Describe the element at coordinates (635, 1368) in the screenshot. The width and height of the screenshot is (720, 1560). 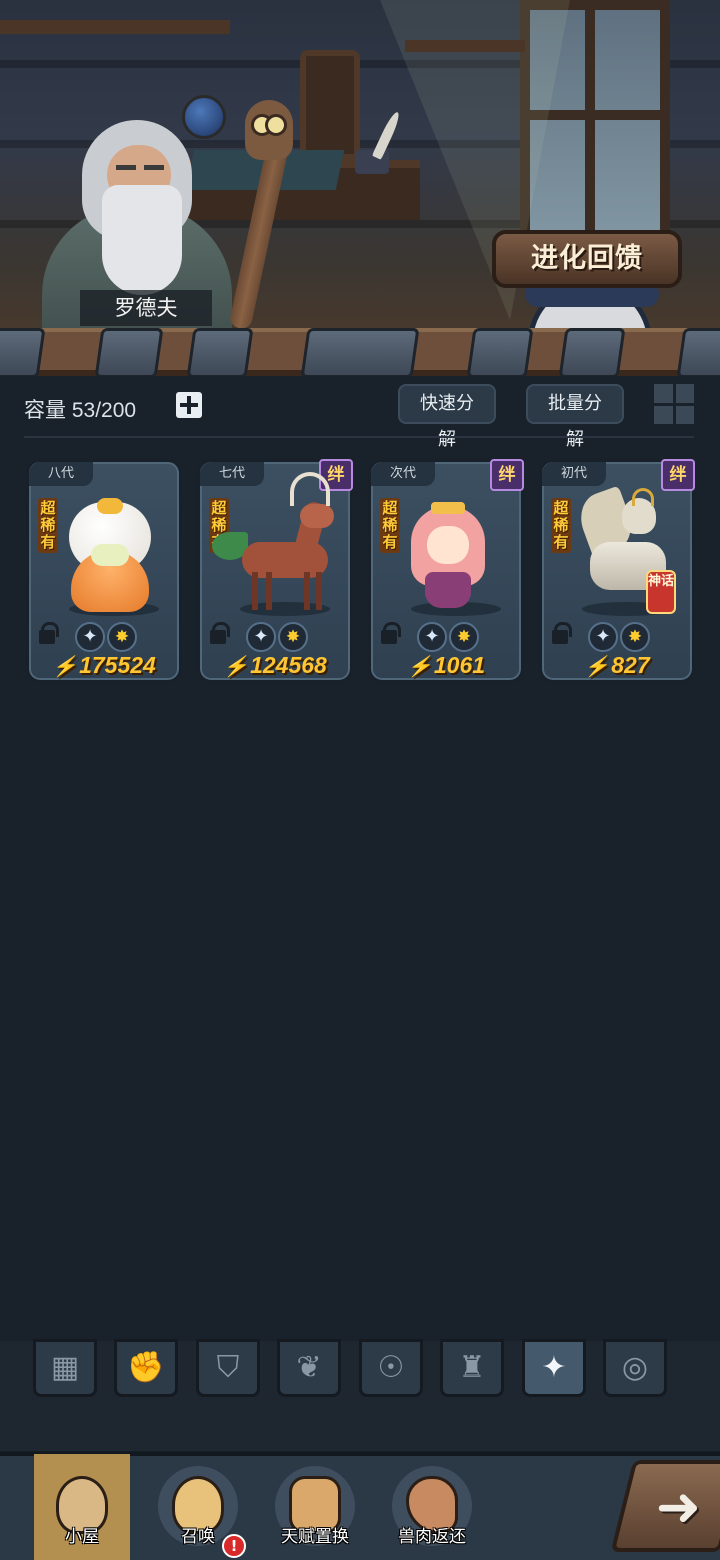
I see `filter-swirl-icon: ◎` at that location.